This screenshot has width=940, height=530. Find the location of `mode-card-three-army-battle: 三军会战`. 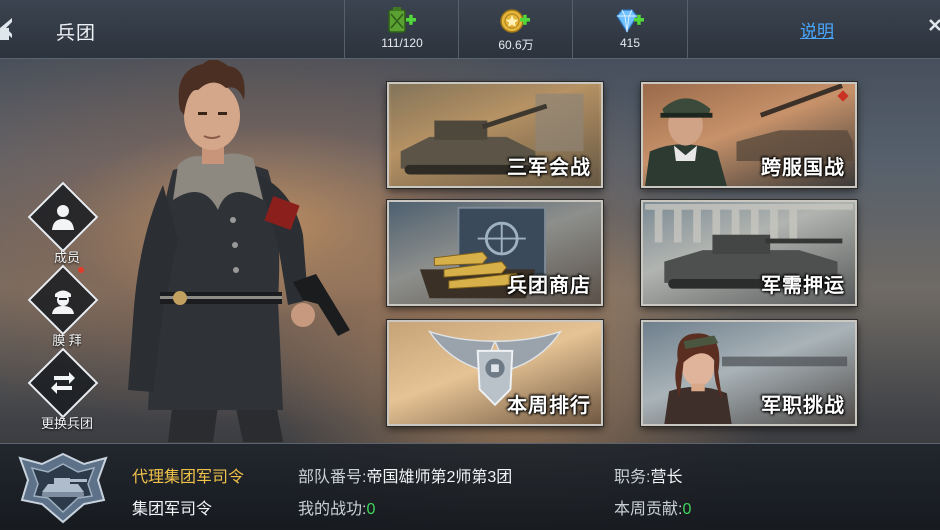

mode-card-three-army-battle: 三军会战 is located at coordinates (495, 135).